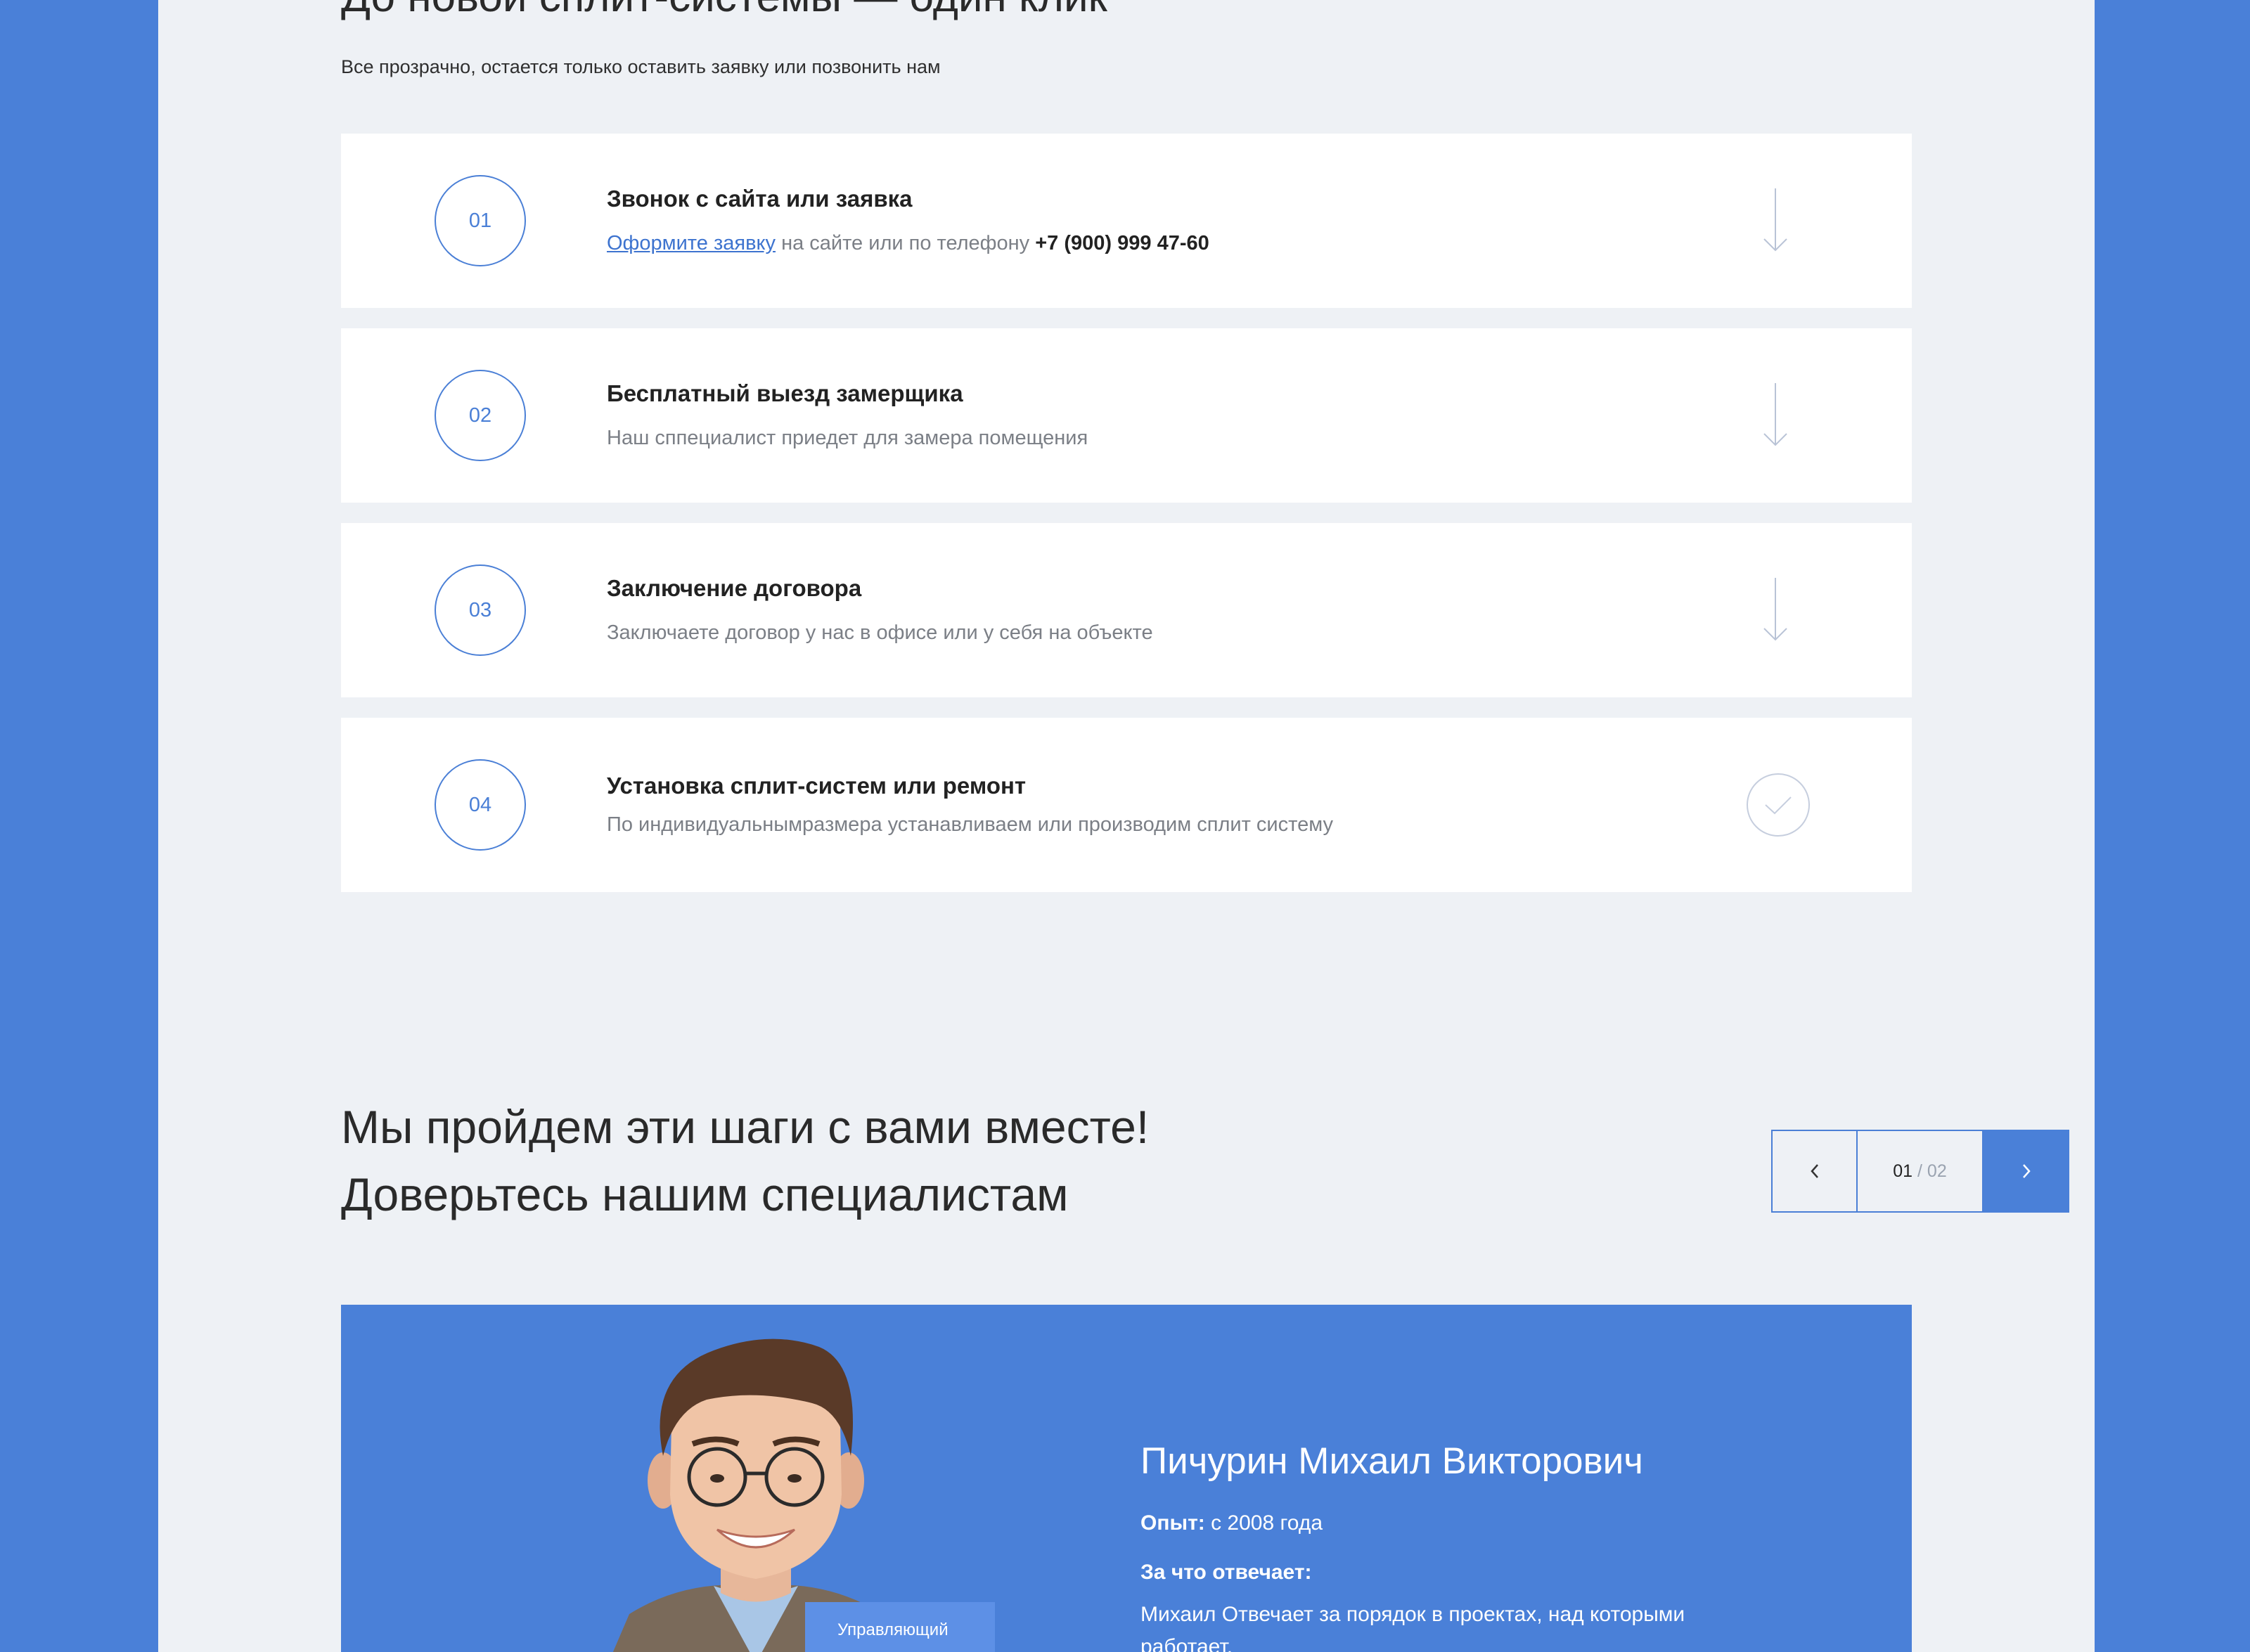 This screenshot has width=2250, height=1652. I want to click on team-heading-line-1: Мы пройдем эти шаги с вами вместе!, so click(745, 1127).